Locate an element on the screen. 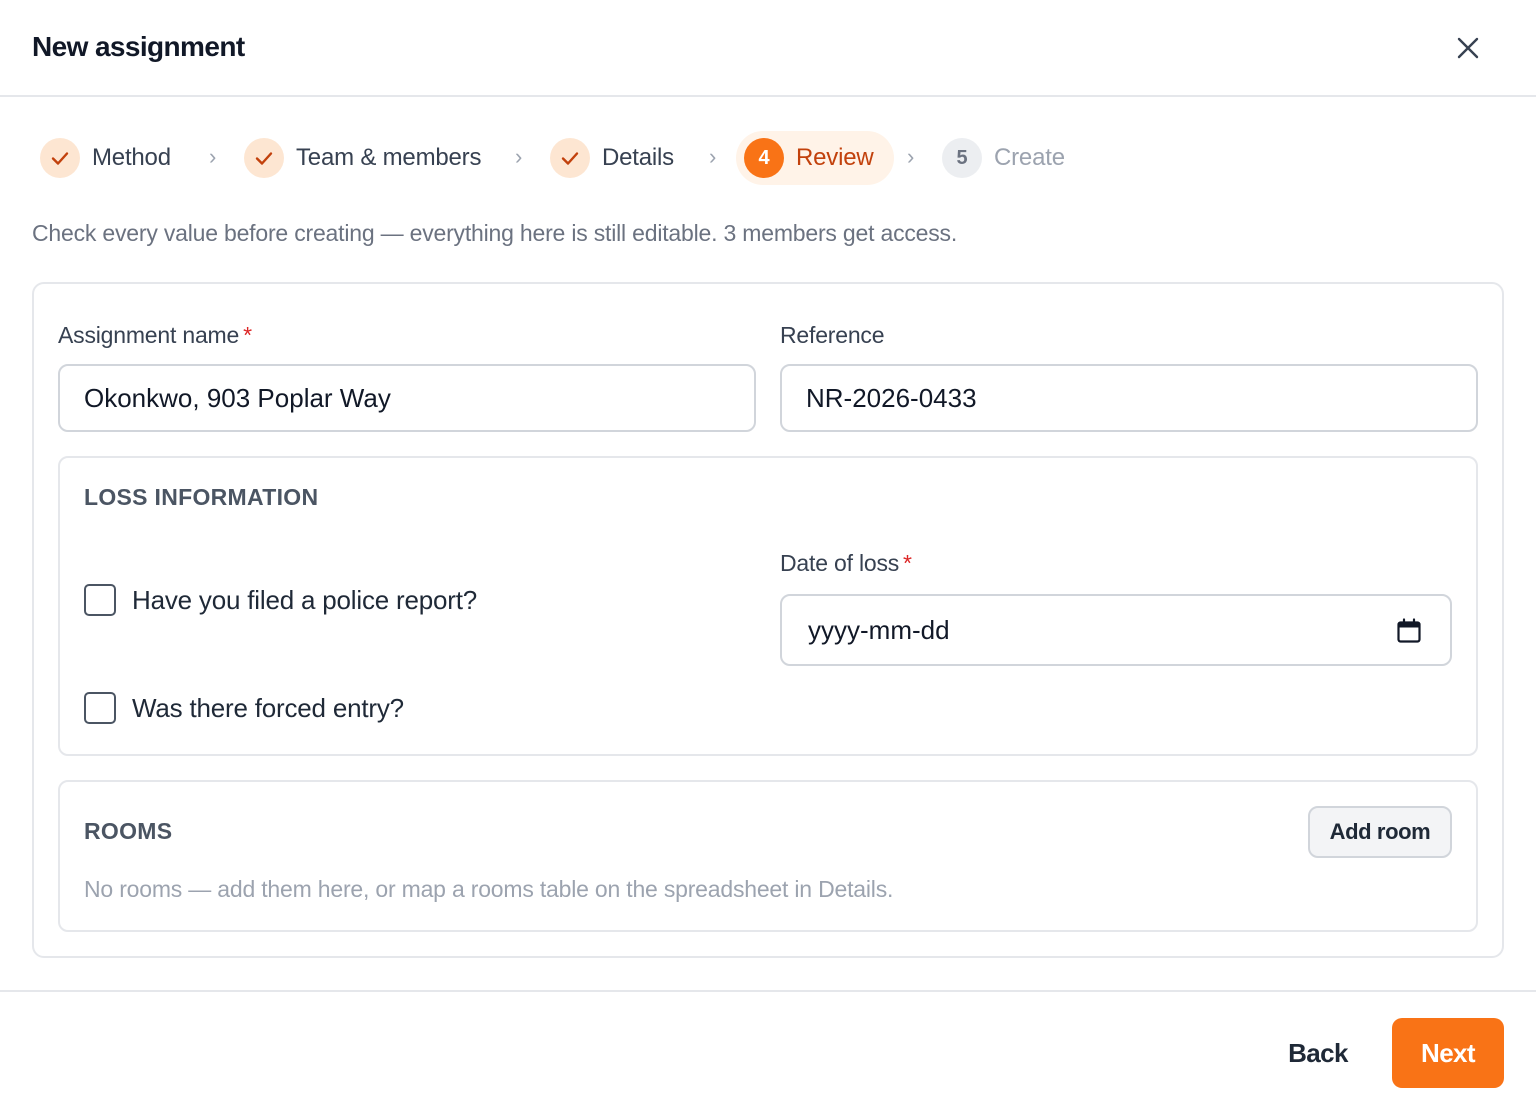 The image size is (1536, 1112). step-label: Create is located at coordinates (1029, 157).